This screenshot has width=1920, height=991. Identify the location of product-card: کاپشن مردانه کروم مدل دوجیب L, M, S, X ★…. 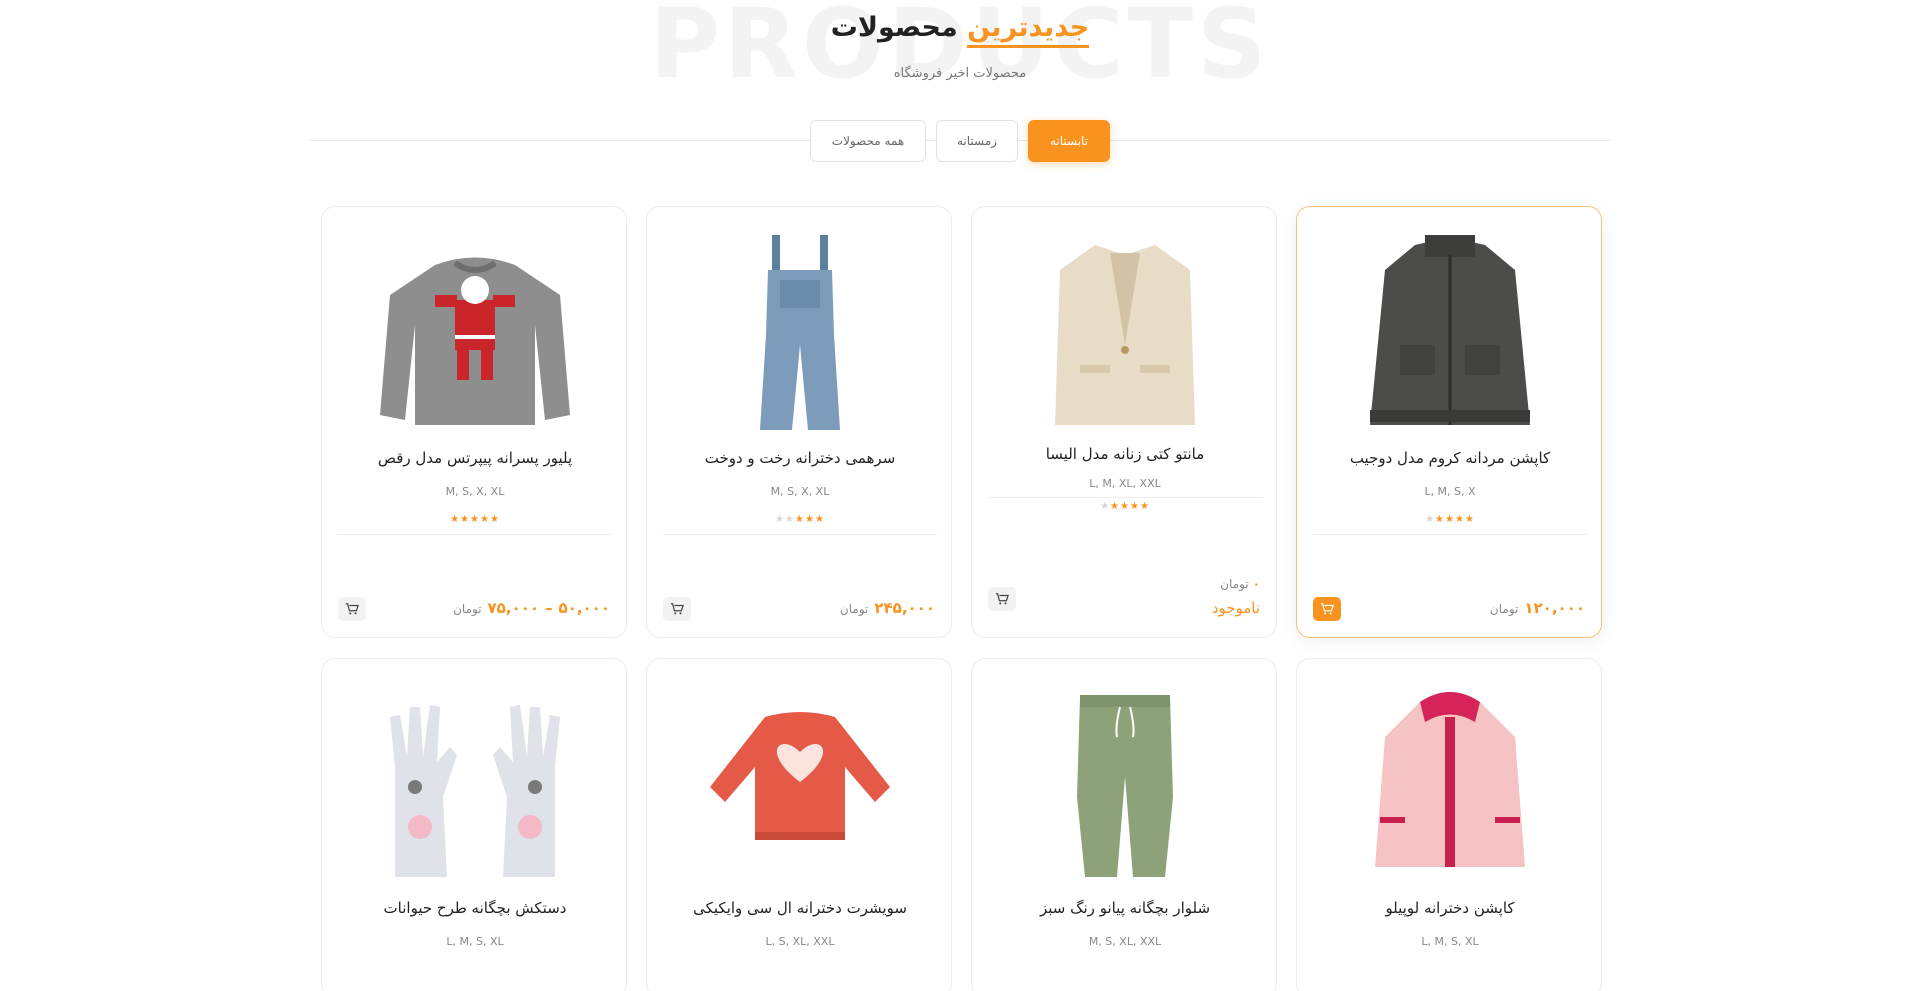
(1449, 422).